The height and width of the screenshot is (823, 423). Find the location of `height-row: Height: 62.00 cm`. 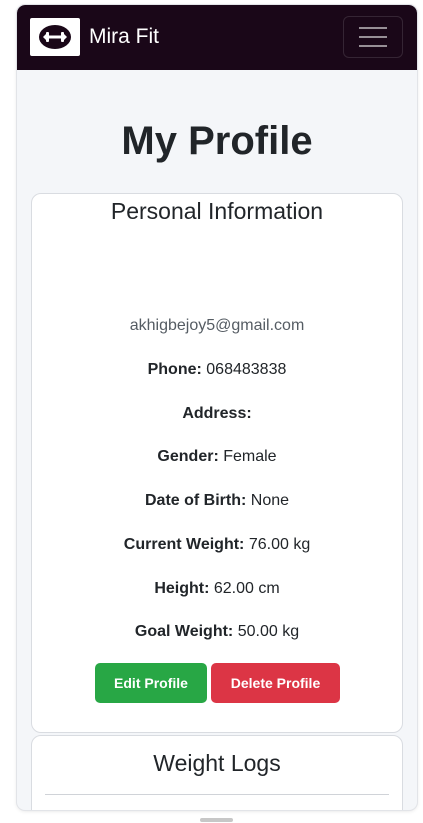

height-row: Height: 62.00 cm is located at coordinates (217, 589).